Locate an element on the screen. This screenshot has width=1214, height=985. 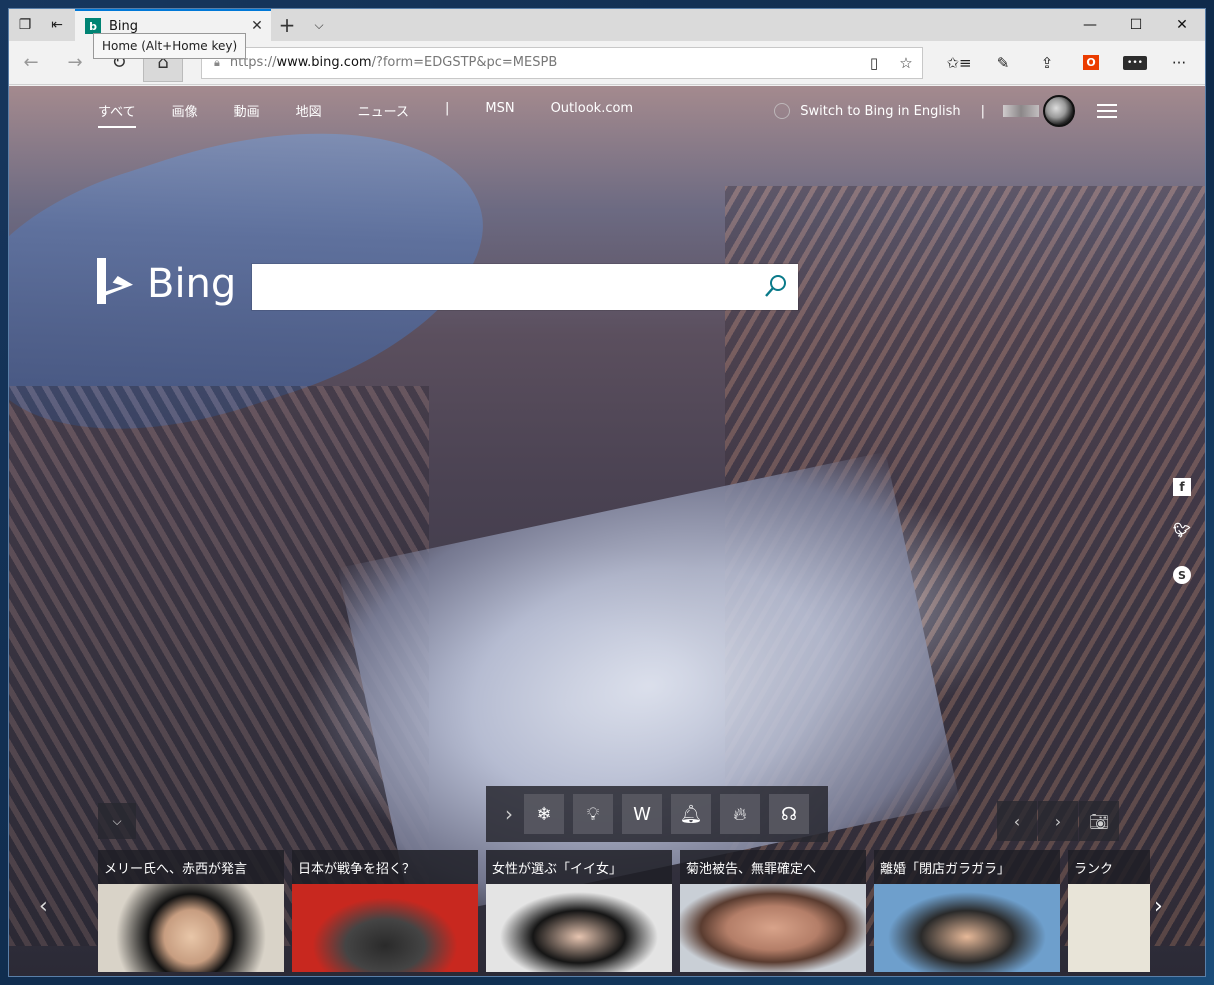
share-icon: ⇪ is located at coordinates (1047, 63).